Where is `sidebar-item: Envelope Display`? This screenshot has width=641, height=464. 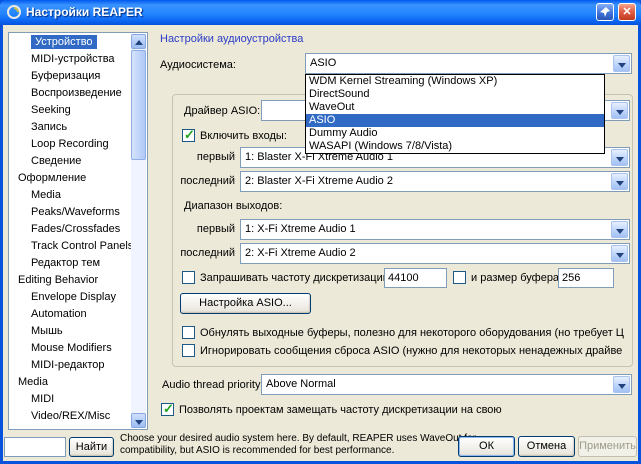 sidebar-item: Envelope Display is located at coordinates (70, 297).